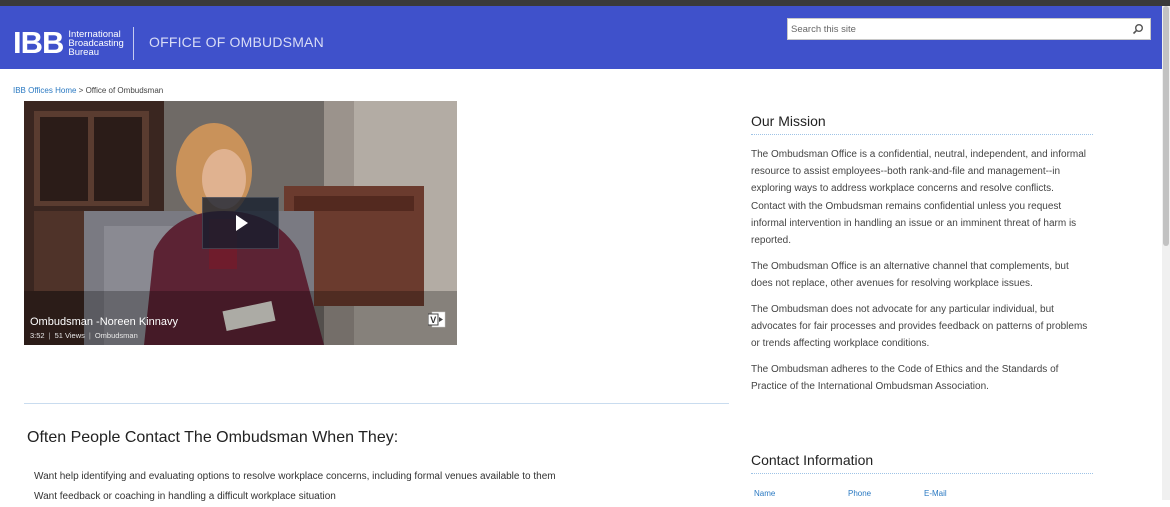 The height and width of the screenshot is (507, 1170). I want to click on search-input, so click(953, 29).